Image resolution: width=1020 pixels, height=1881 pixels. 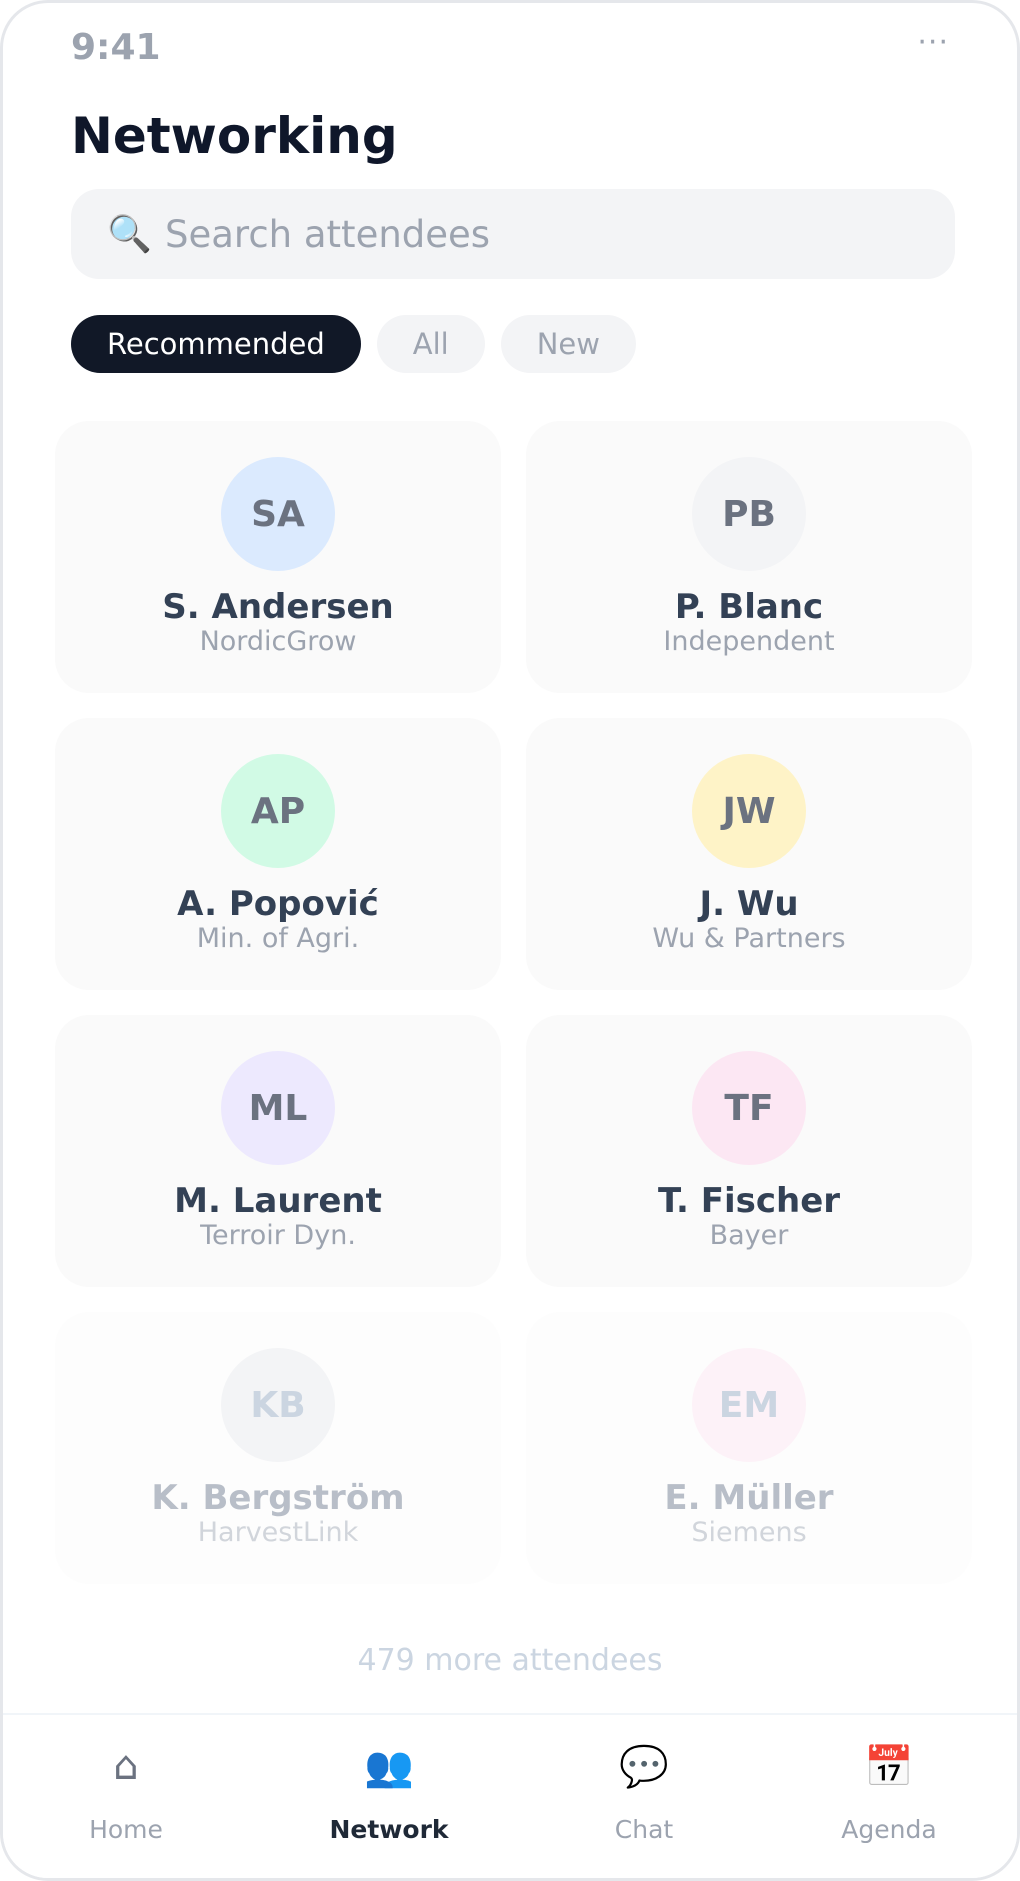 I want to click on search-input, so click(x=545, y=234).